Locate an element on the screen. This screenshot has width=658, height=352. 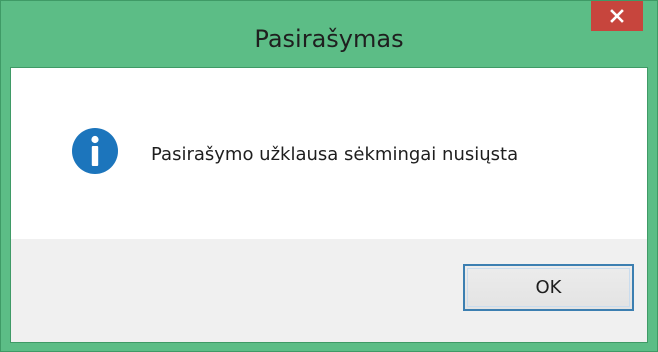
window-title: Pasirašymas is located at coordinates (329, 39).